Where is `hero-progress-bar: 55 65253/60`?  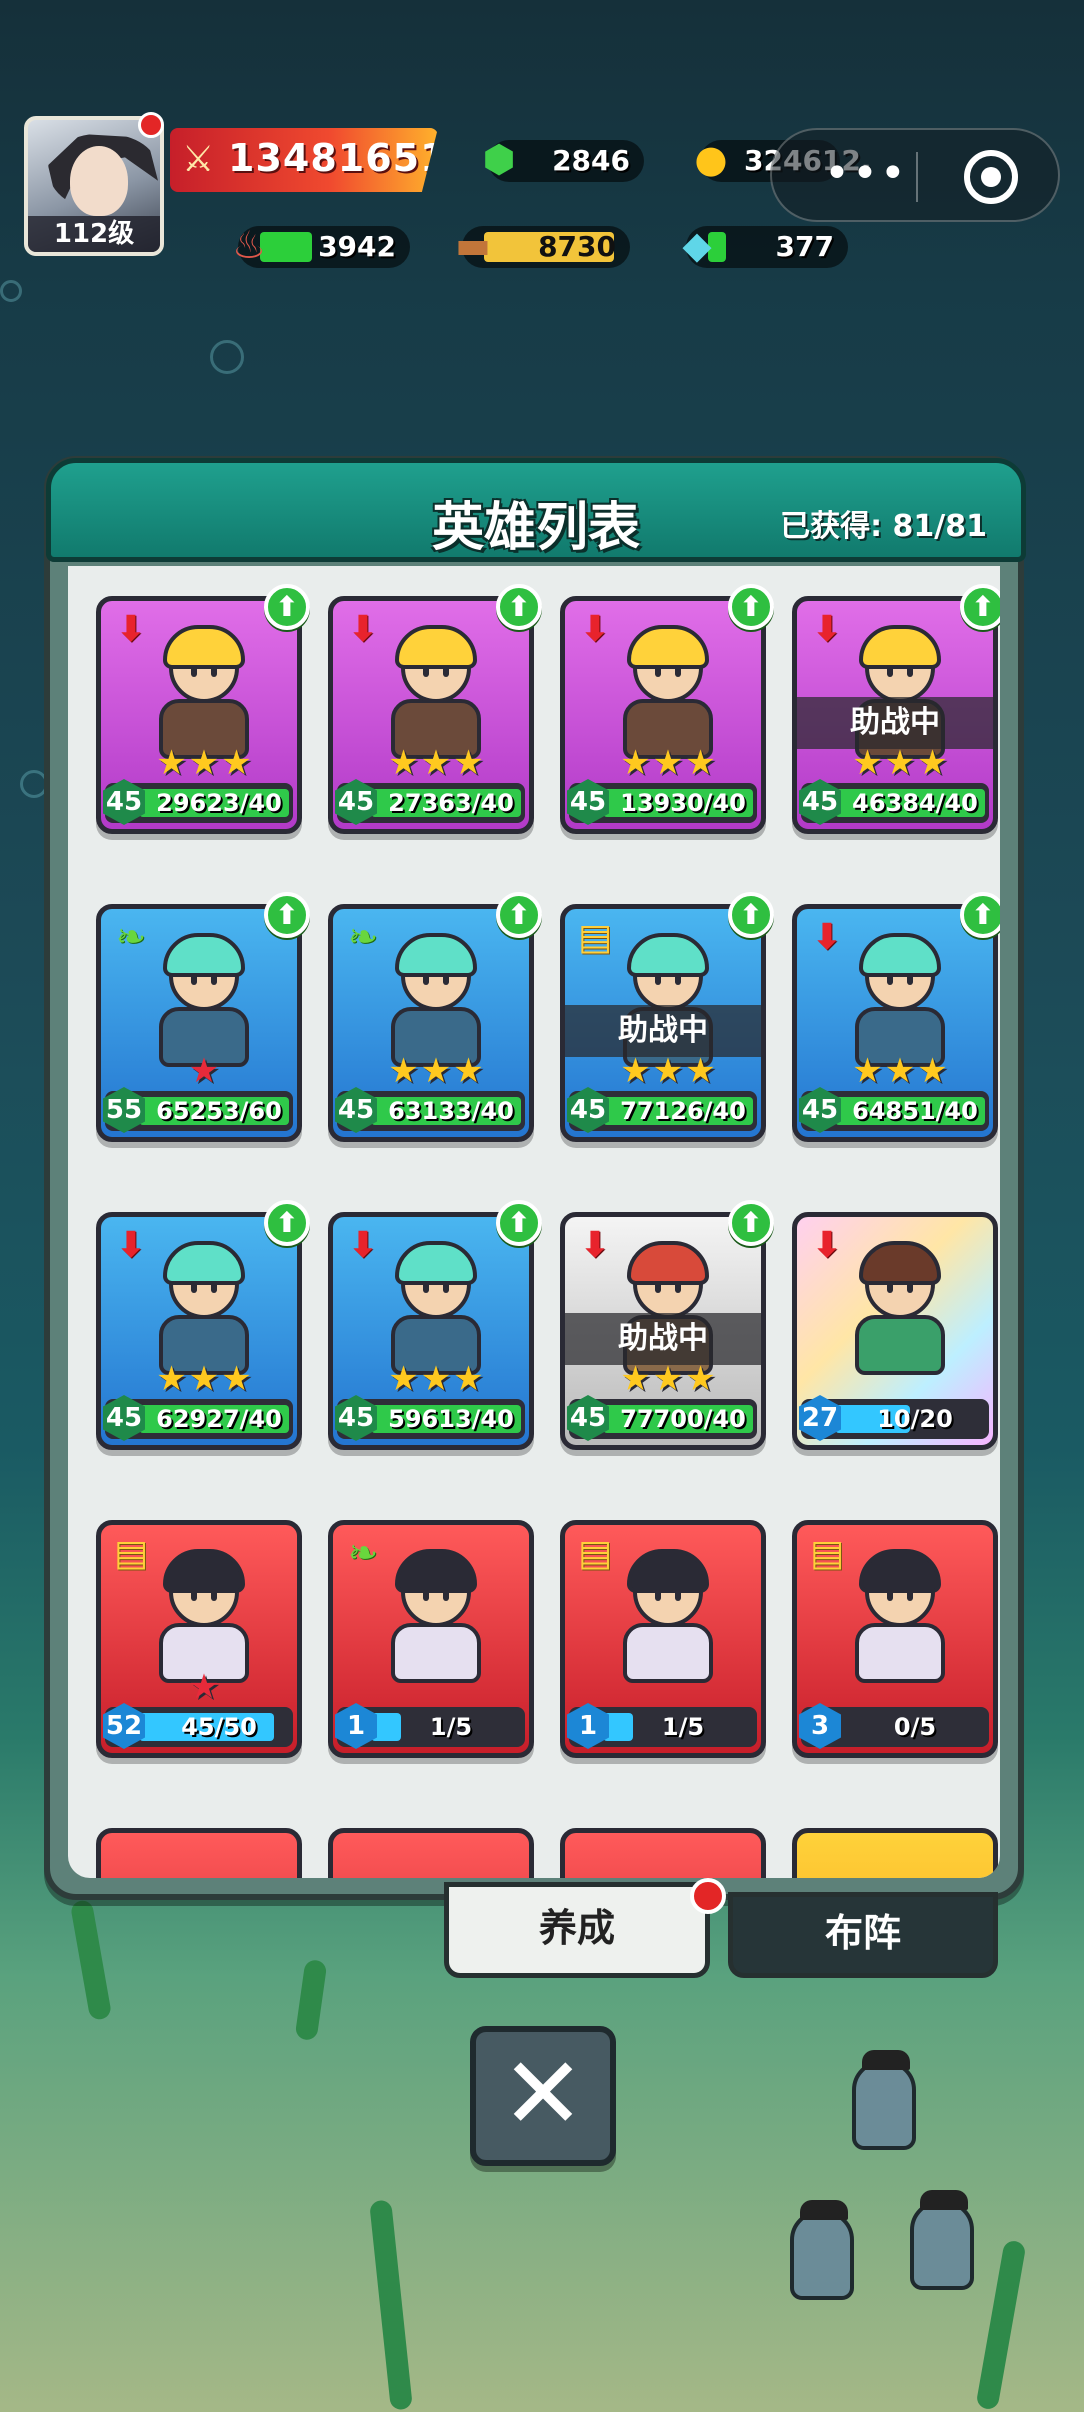 hero-progress-bar: 55 65253/60 is located at coordinates (198, 1110).